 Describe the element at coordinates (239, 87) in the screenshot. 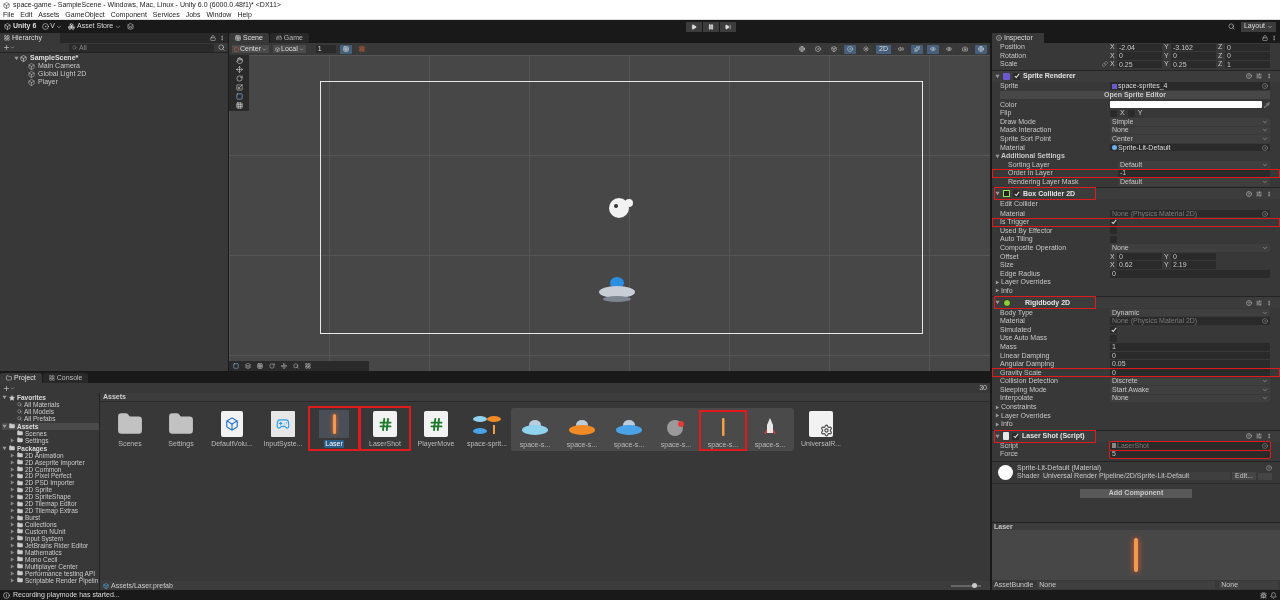

I see `scale-tool-icon` at that location.